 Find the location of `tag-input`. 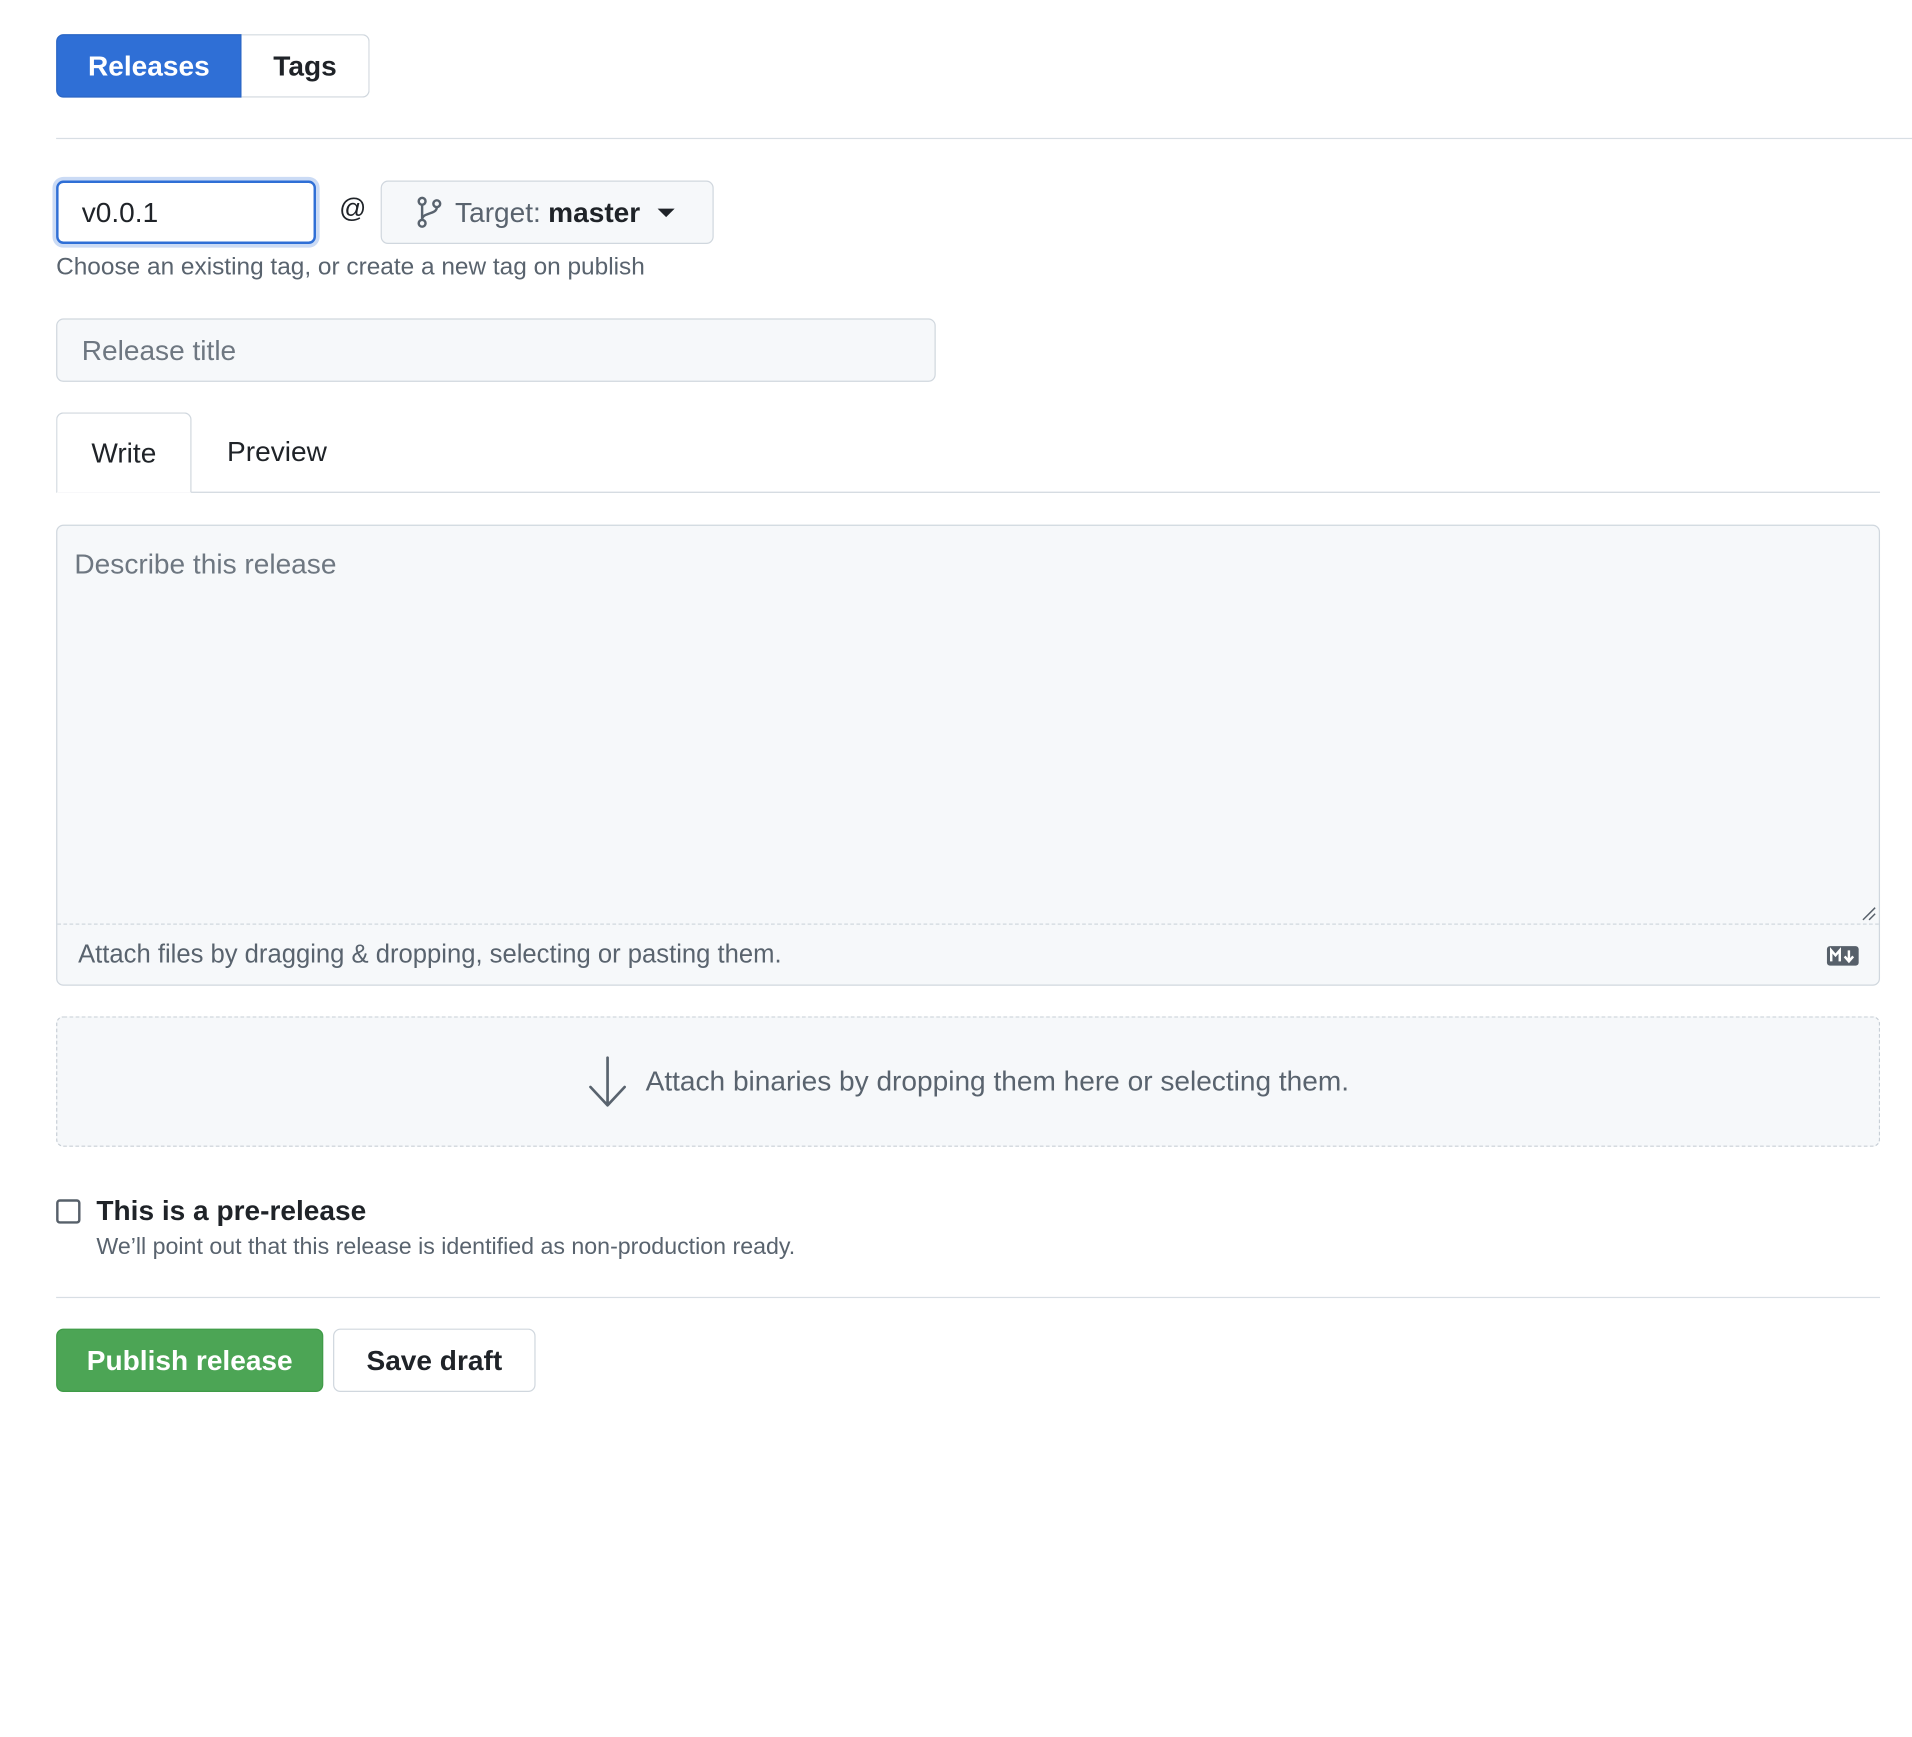

tag-input is located at coordinates (186, 212).